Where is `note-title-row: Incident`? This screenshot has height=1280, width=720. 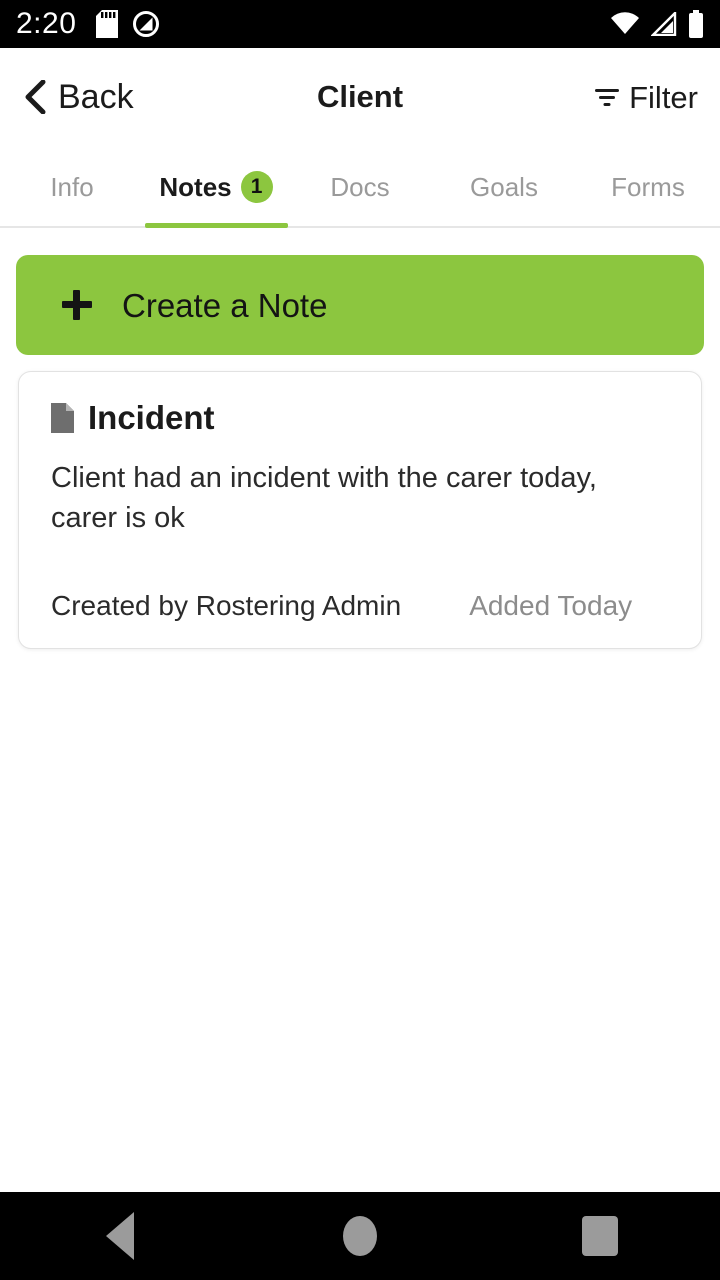 note-title-row: Incident is located at coordinates (360, 417).